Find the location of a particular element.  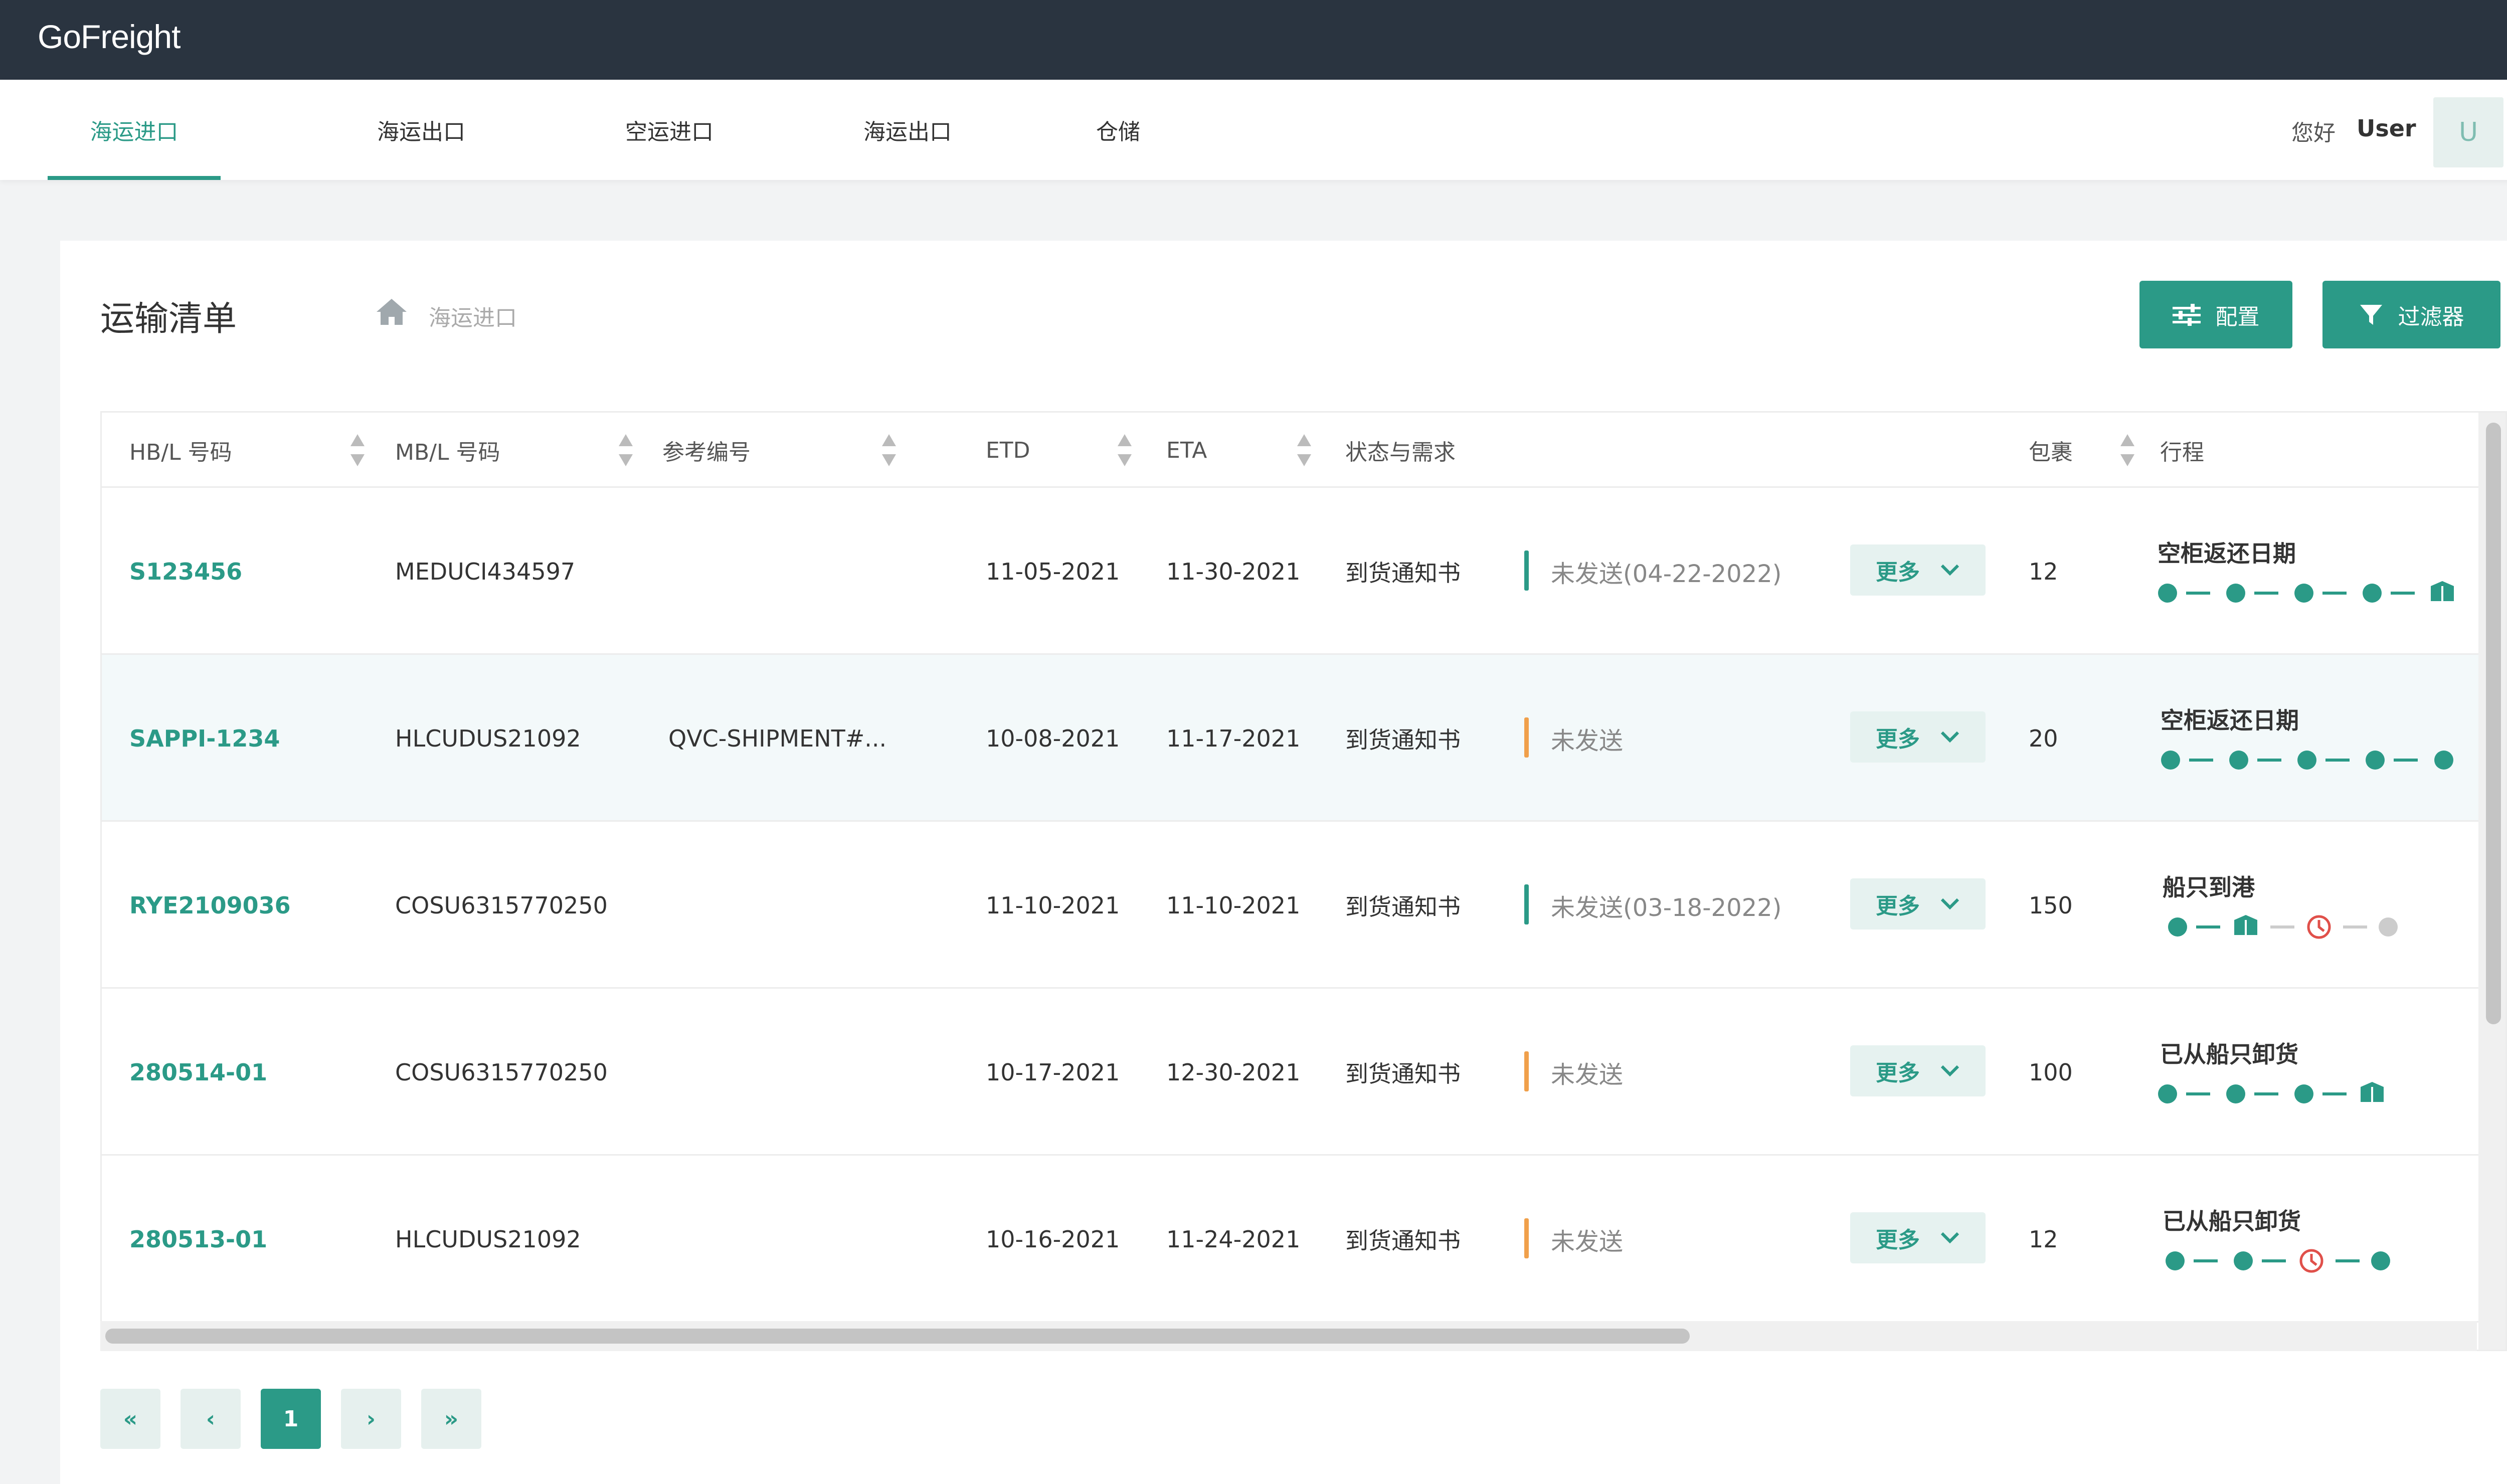

table-header: HB/L 号码 MB/L 号码 参考编号 ETD ETA 状态与需求 包裹 行程 is located at coordinates (1290, 450).